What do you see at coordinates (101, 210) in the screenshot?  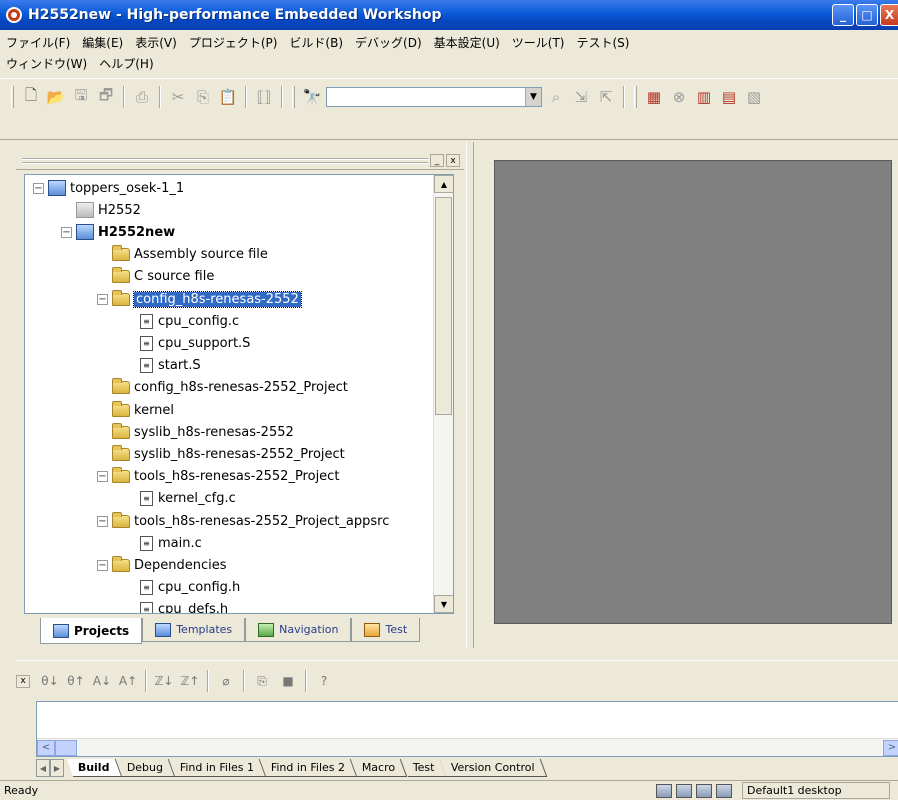 I see `tree-node: H2552` at bounding box center [101, 210].